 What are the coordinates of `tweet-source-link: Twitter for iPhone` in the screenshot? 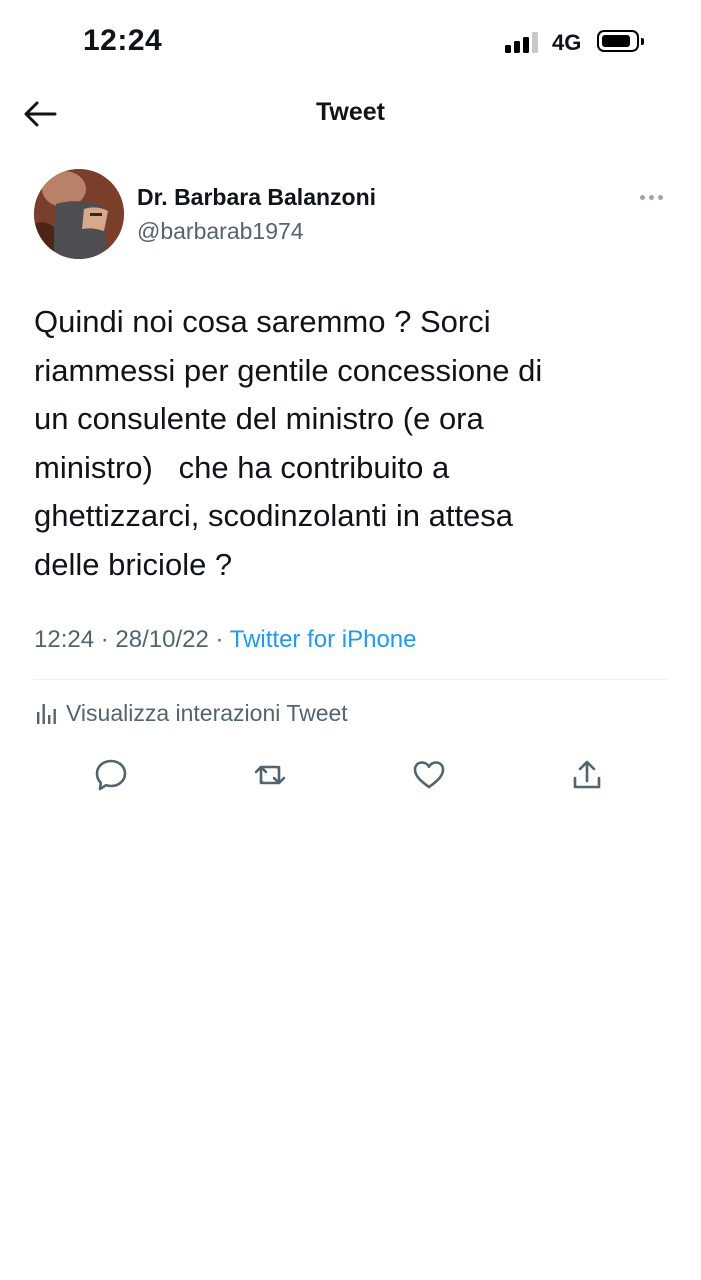 It's located at (323, 639).